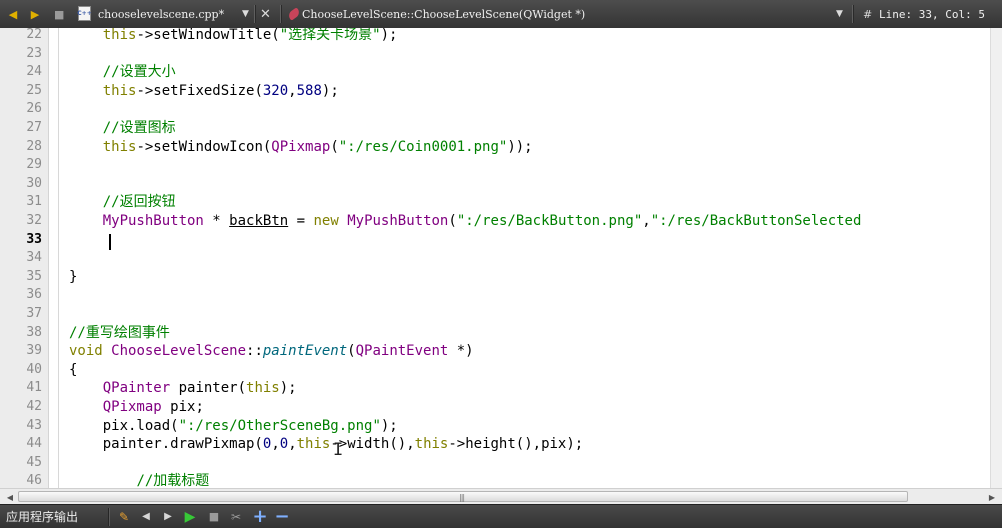  What do you see at coordinates (996, 258) in the screenshot?
I see `vertical-scrollbar` at bounding box center [996, 258].